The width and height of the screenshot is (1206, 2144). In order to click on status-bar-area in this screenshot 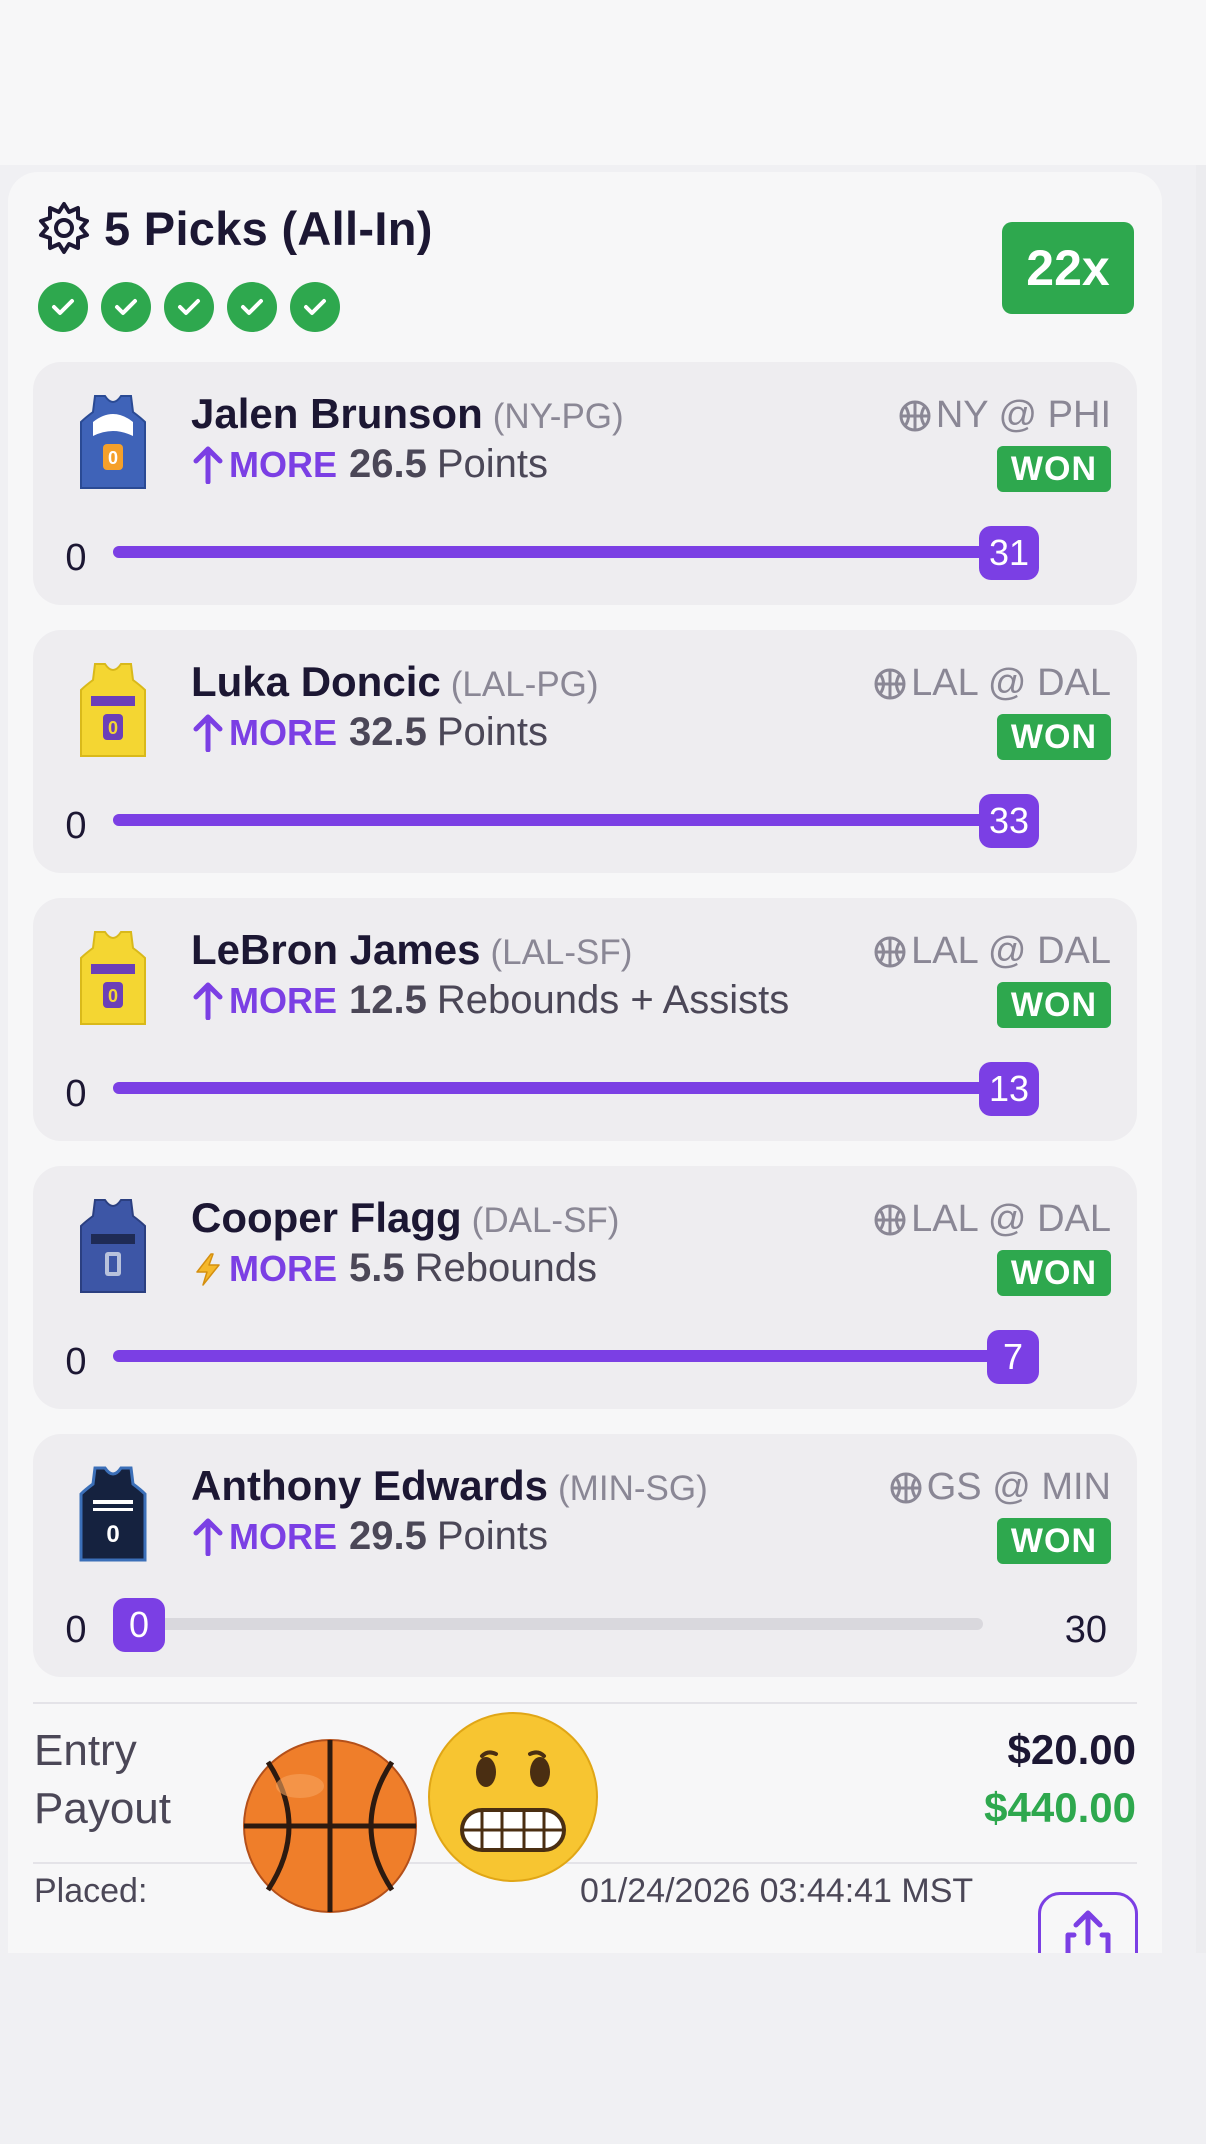, I will do `click(603, 82)`.